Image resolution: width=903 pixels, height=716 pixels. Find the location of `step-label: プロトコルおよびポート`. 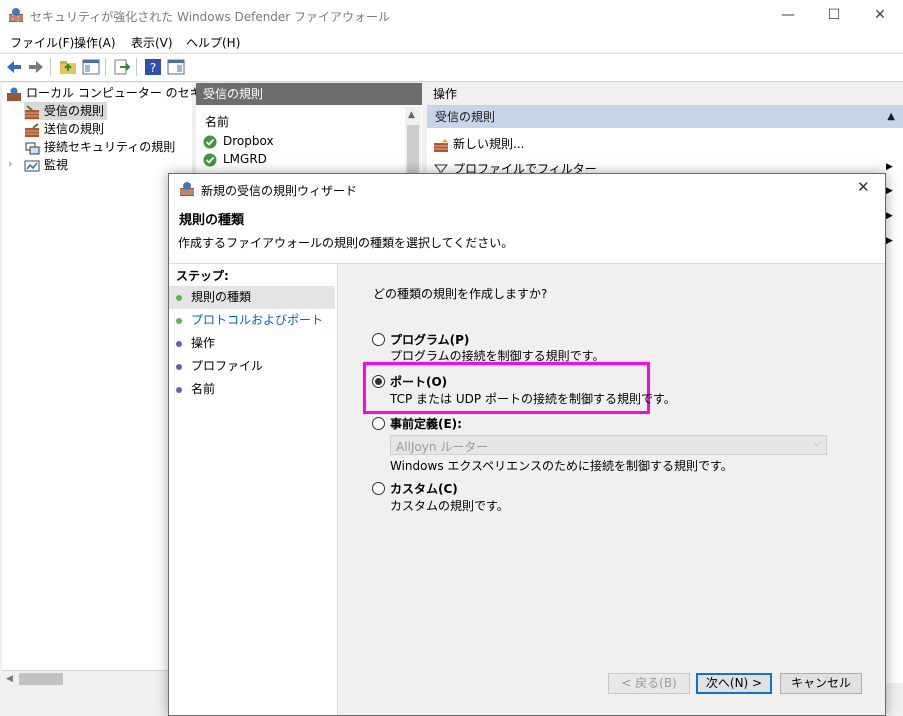

step-label: プロトコルおよびポート is located at coordinates (257, 320).